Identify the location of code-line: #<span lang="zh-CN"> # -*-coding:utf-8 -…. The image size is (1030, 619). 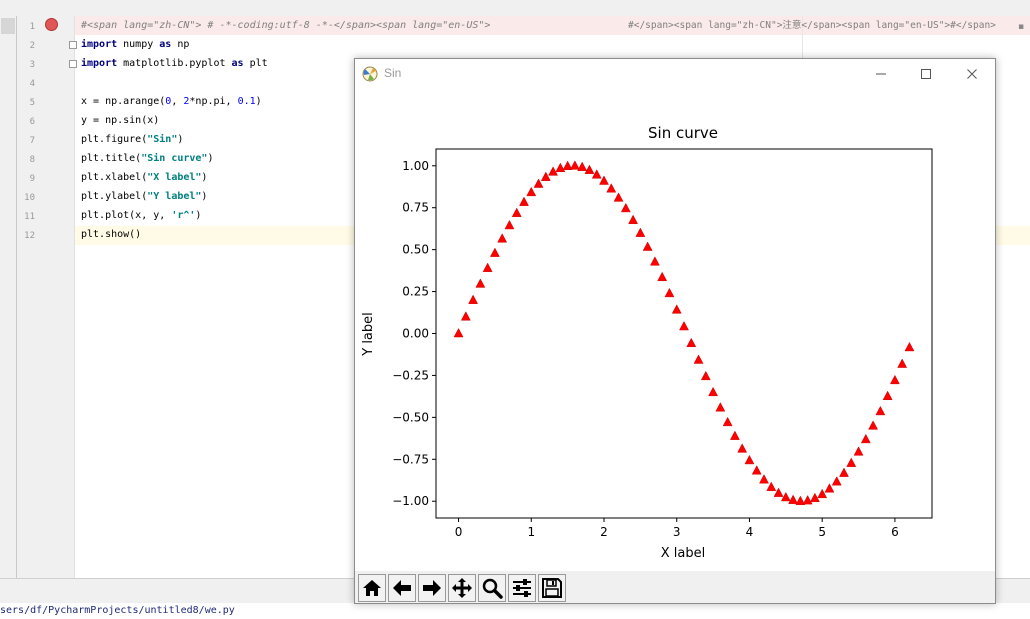
(285, 25).